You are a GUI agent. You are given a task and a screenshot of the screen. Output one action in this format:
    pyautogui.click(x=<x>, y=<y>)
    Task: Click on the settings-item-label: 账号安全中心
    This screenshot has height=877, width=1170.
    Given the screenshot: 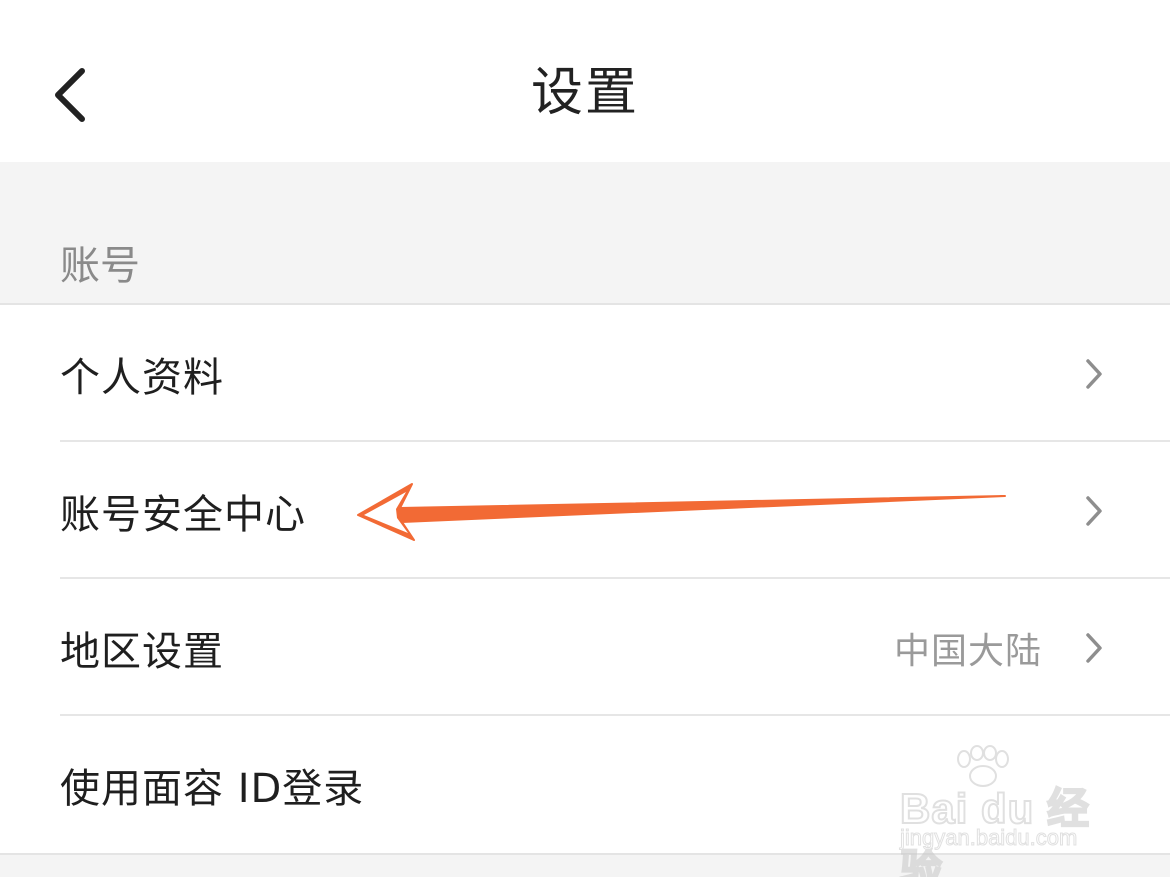 What is the action you would take?
    pyautogui.click(x=183, y=514)
    